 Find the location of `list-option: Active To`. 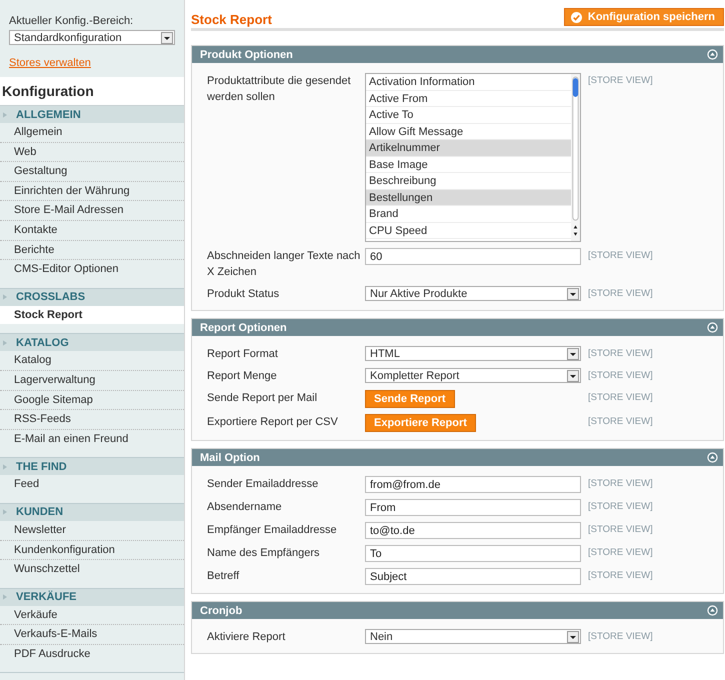

list-option: Active To is located at coordinates (468, 115).